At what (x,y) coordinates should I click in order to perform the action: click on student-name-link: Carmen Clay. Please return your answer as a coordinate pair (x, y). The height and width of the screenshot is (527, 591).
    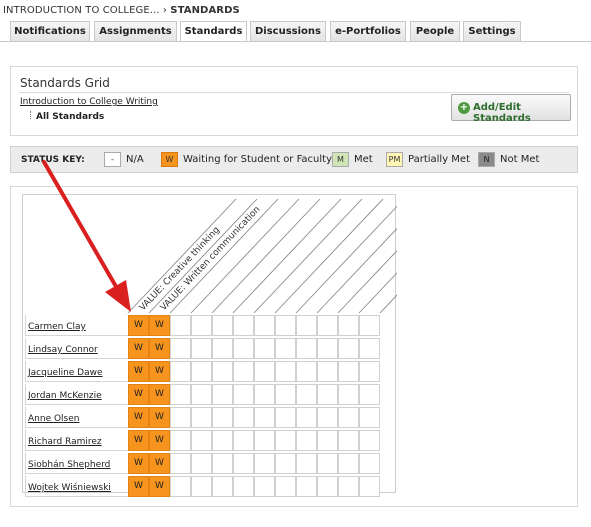
    Looking at the image, I should click on (57, 327).